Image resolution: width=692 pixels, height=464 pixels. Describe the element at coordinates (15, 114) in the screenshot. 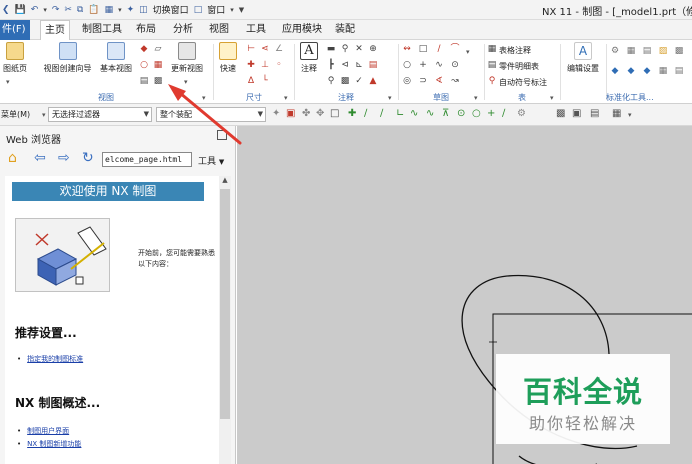

I see `menu-button: 菜单(M)` at that location.